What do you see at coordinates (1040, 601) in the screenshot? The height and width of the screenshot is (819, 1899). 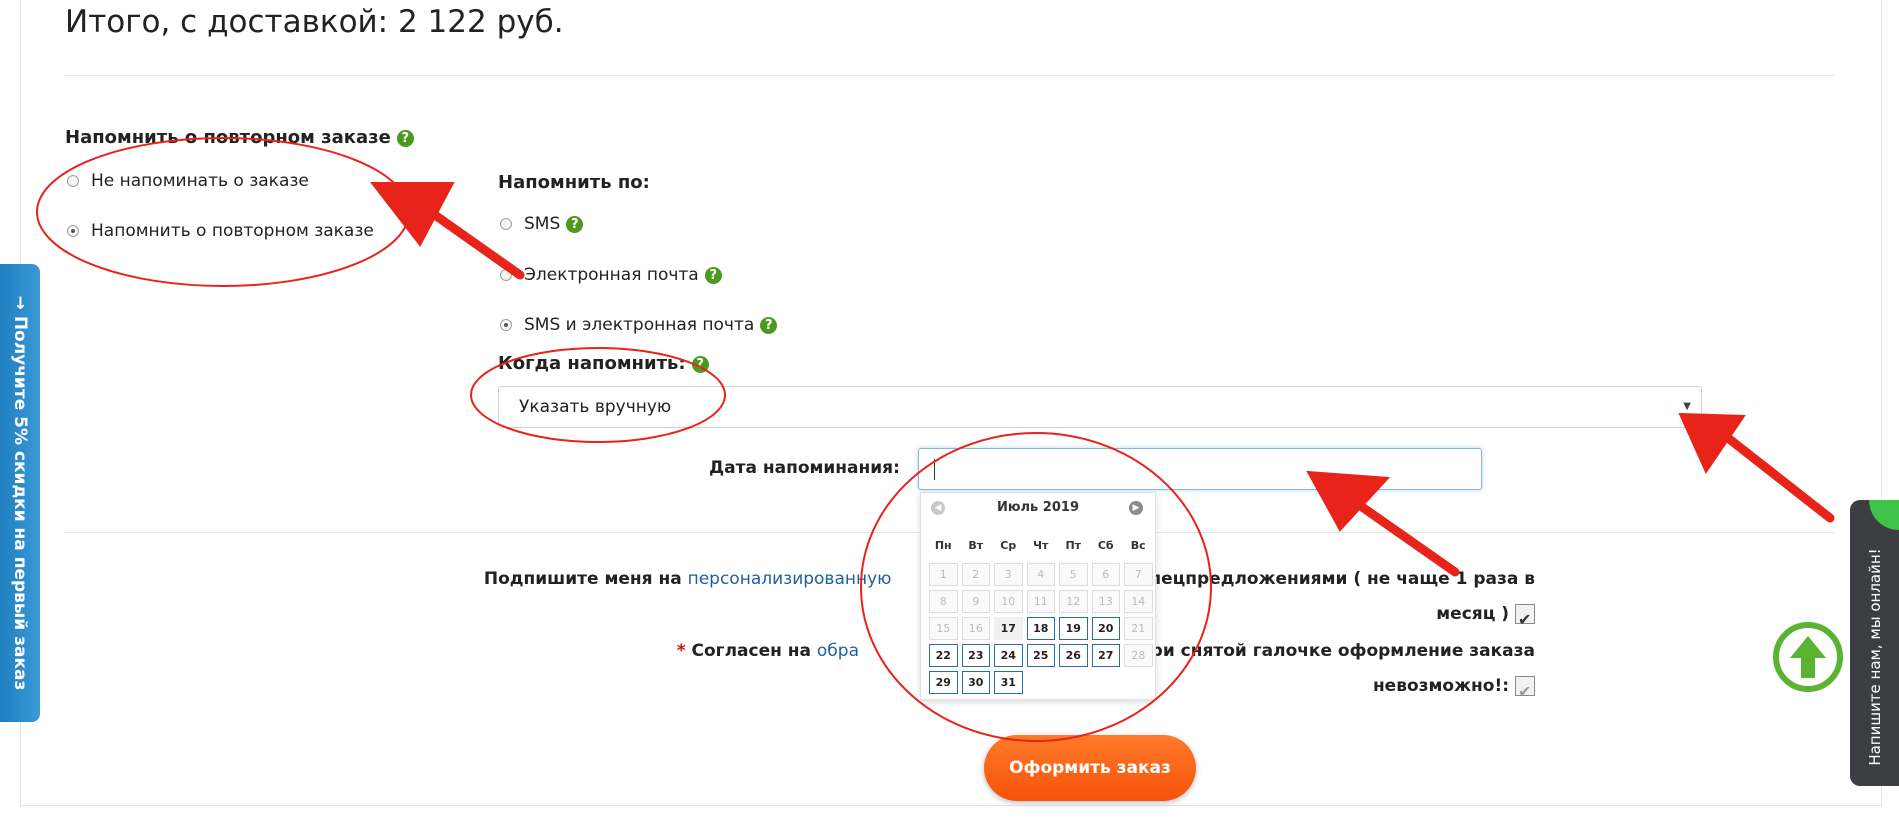 I see `calendar-day: 11` at bounding box center [1040, 601].